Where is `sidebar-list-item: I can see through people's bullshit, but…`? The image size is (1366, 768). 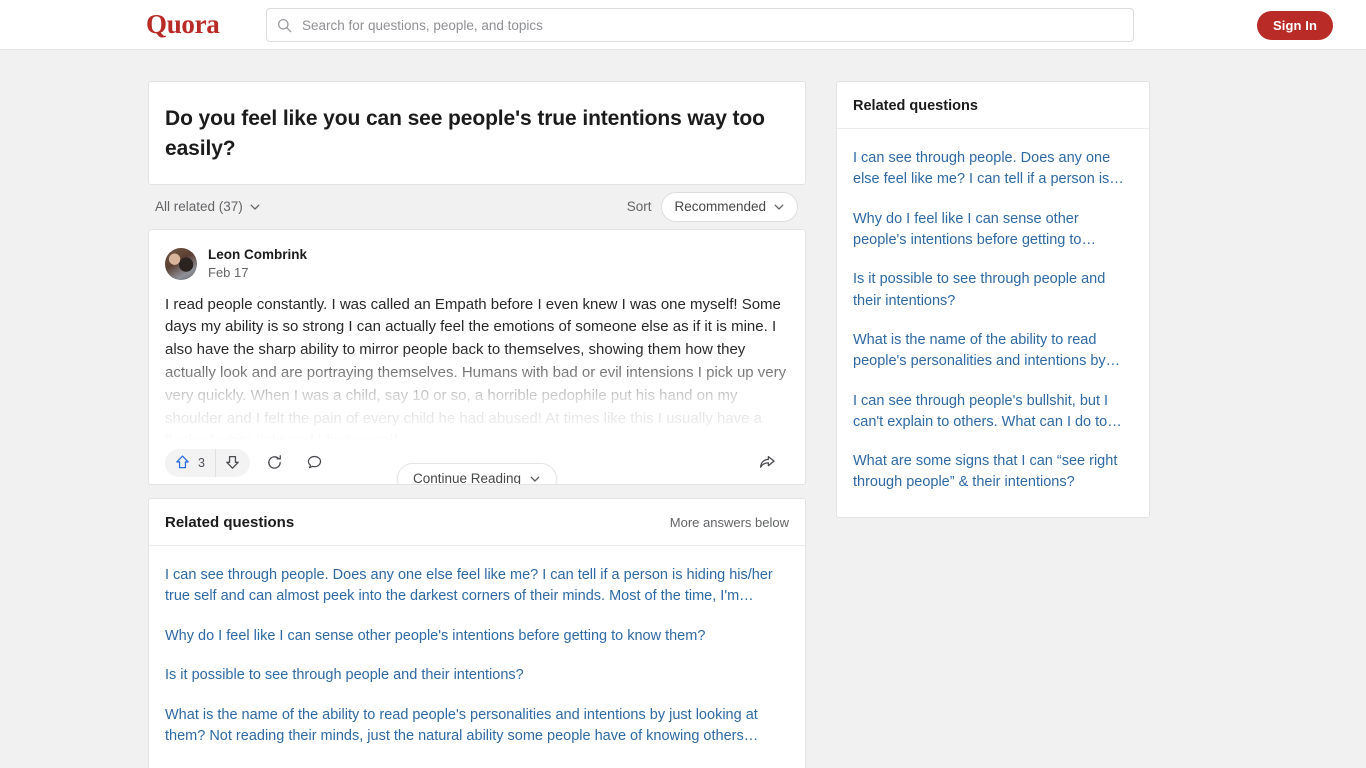 sidebar-list-item: I can see through people's bullshit, but… is located at coordinates (993, 412).